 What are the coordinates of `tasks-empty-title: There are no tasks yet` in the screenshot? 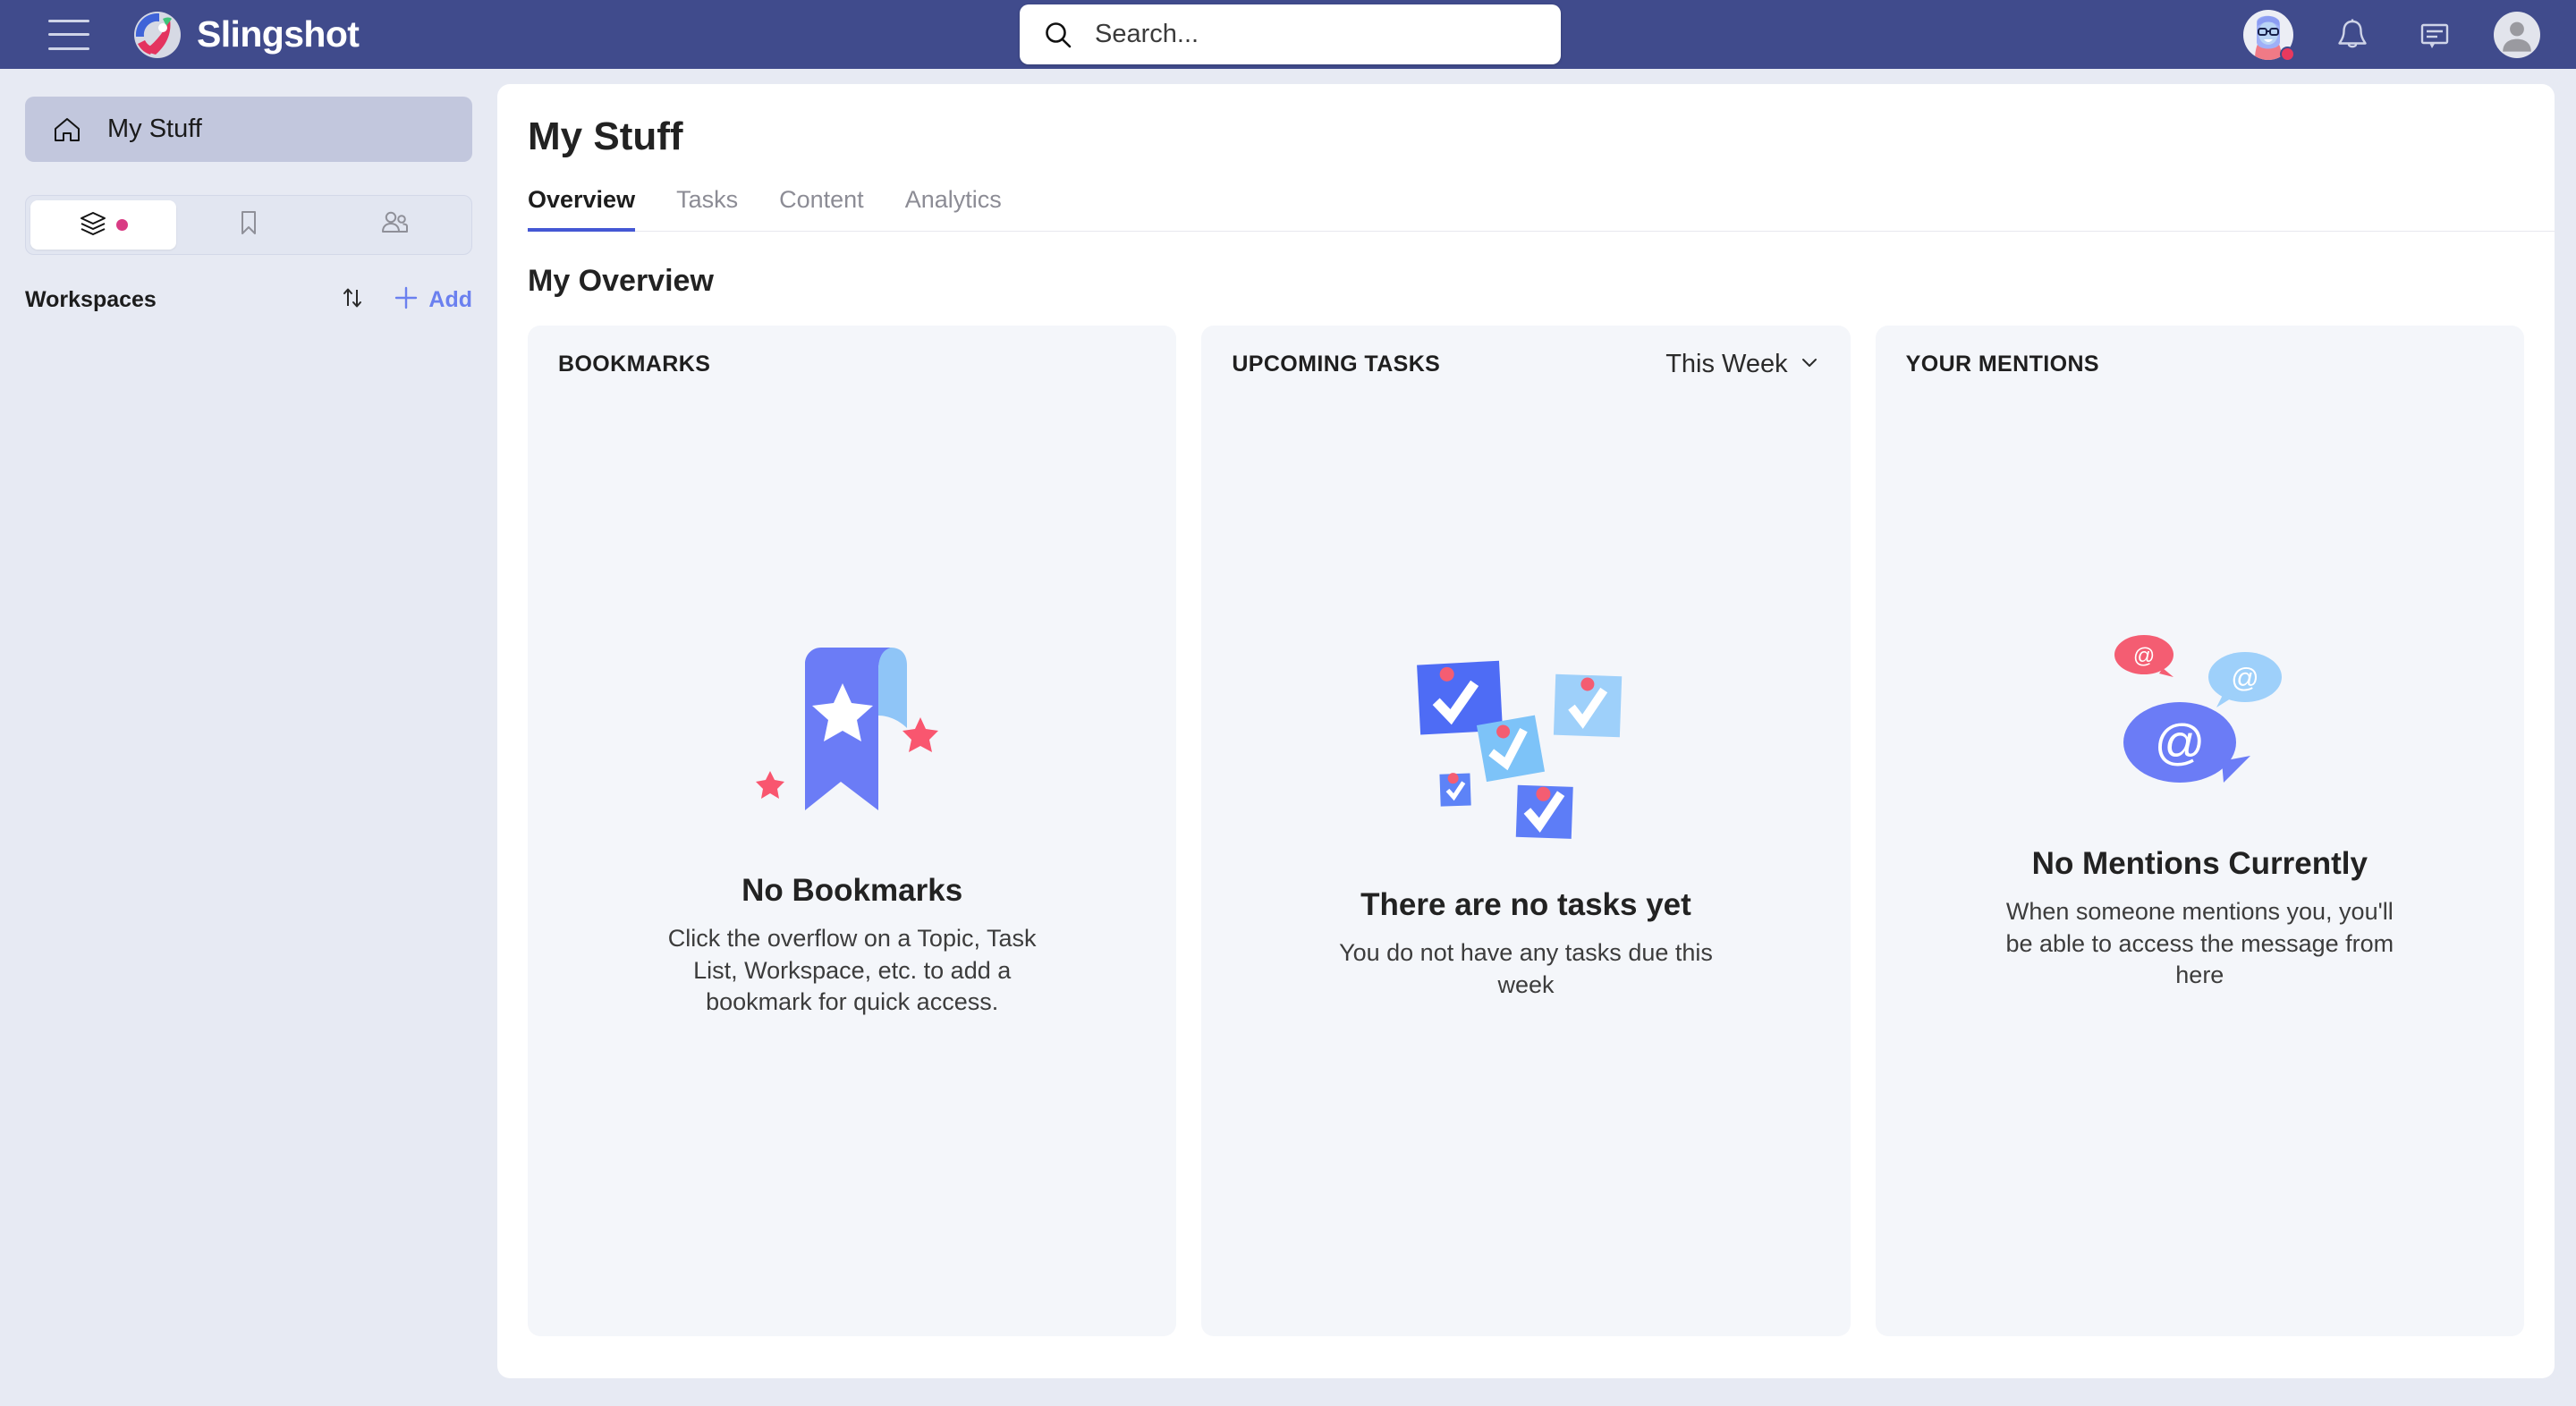 It's located at (1525, 905).